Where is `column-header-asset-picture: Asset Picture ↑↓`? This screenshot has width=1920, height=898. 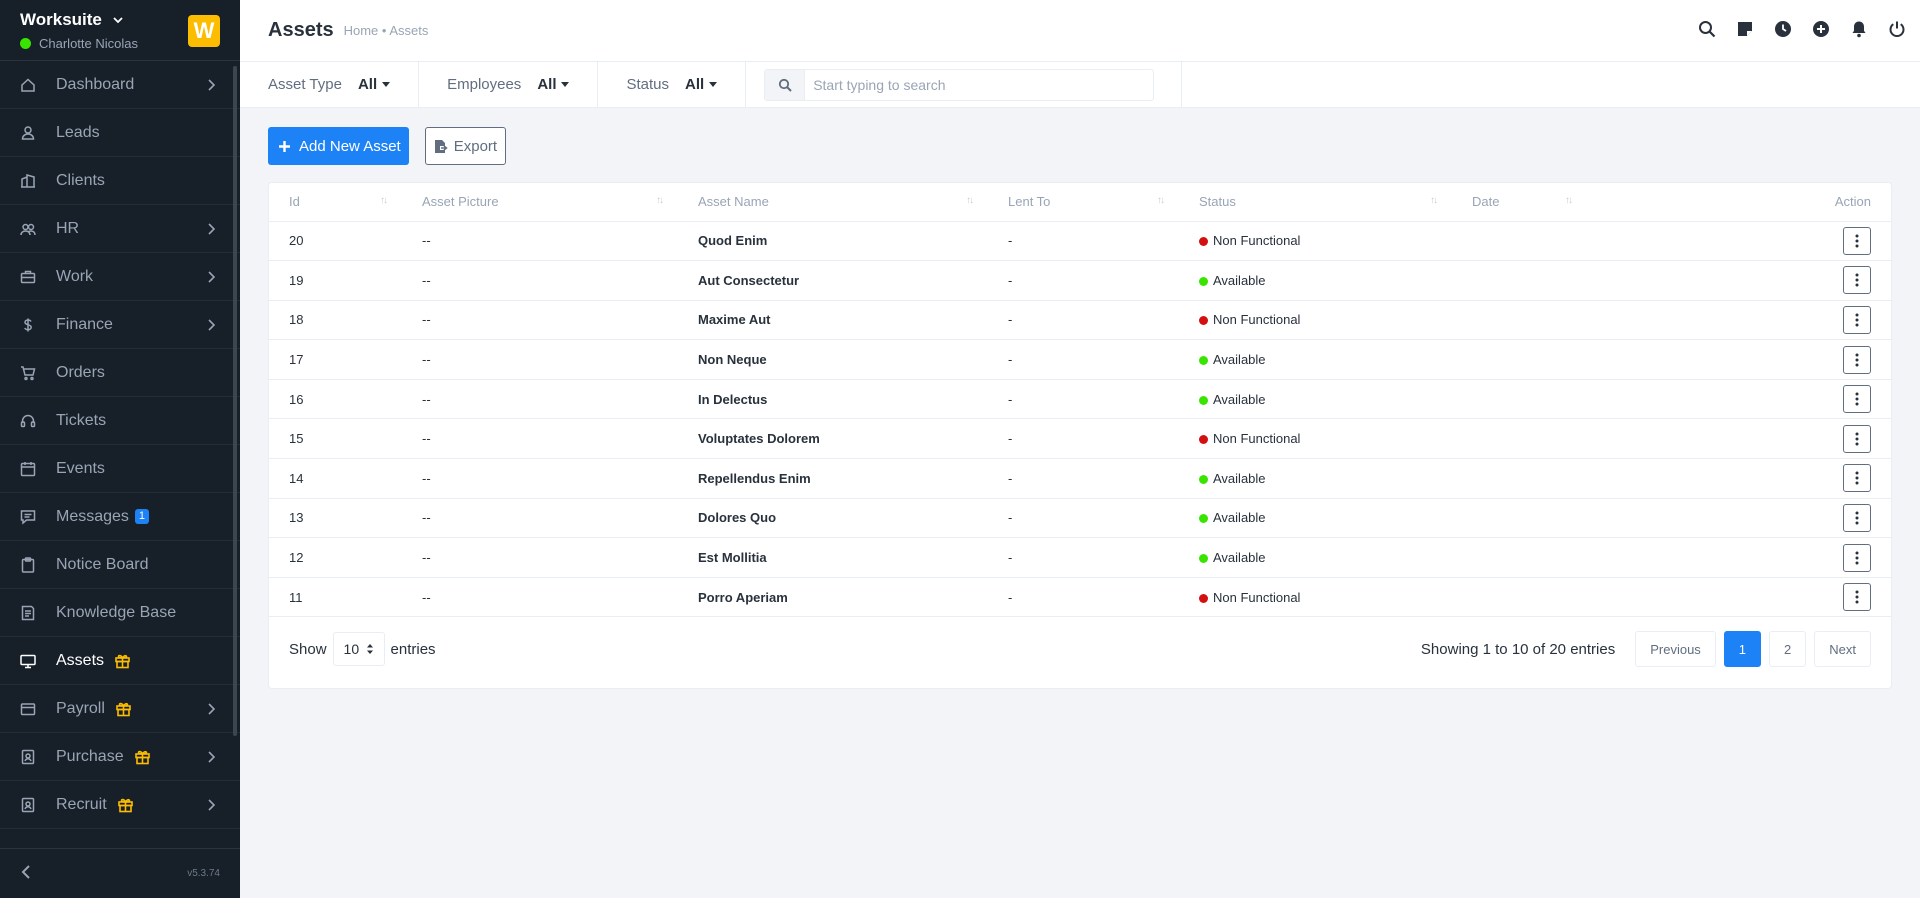
column-header-asset-picture: Asset Picture ↑↓ is located at coordinates (540, 202).